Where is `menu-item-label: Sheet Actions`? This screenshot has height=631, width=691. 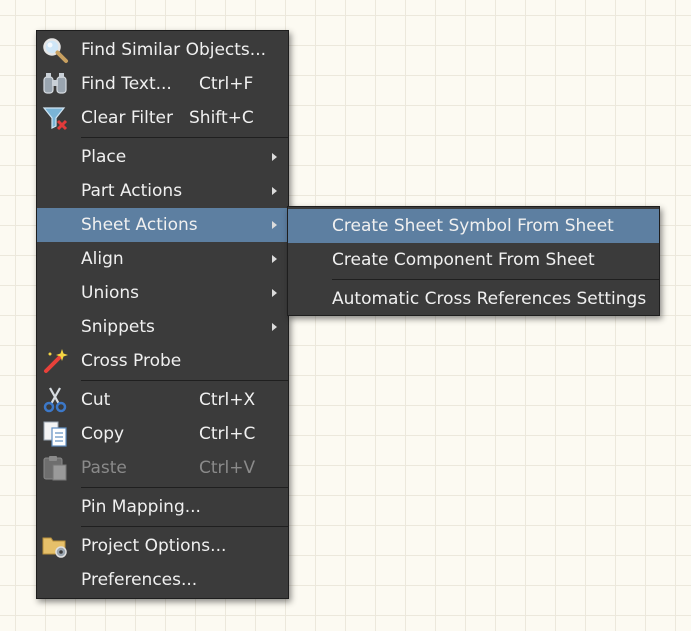
menu-item-label: Sheet Actions is located at coordinates (139, 225).